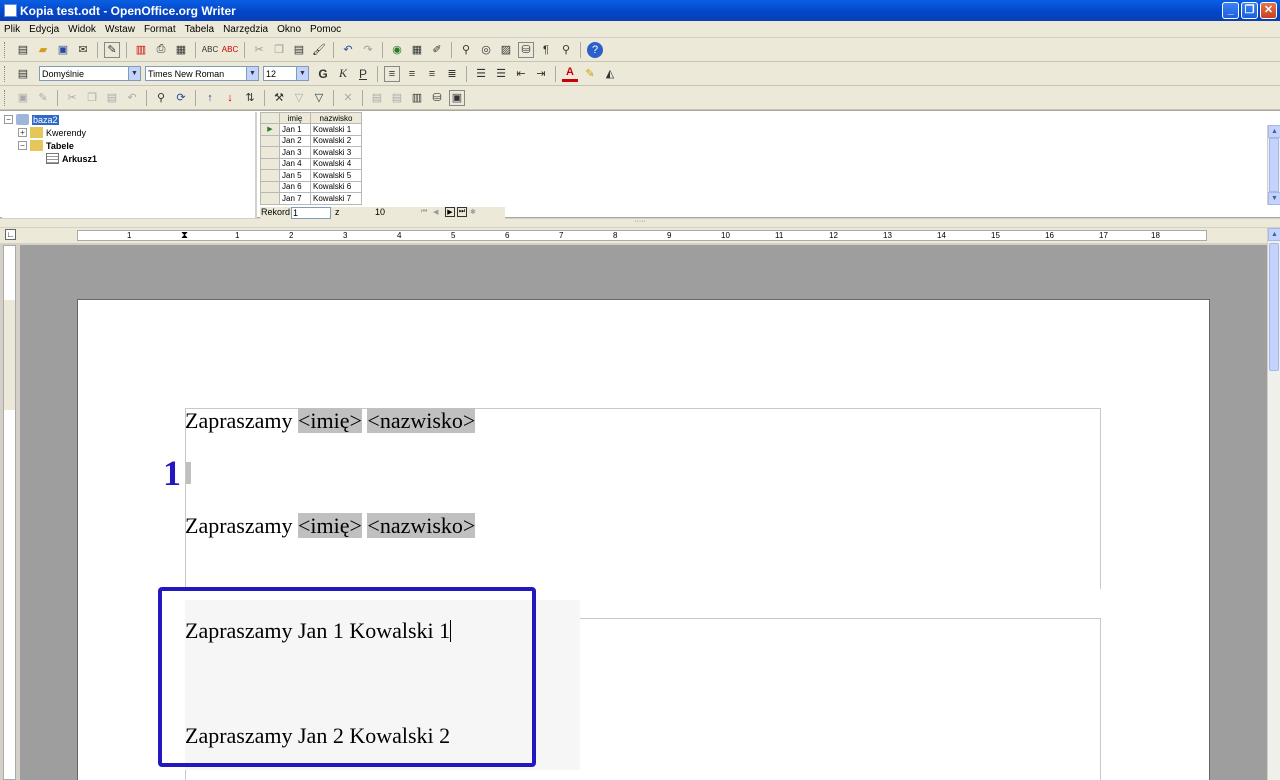 This screenshot has width=1280, height=780. I want to click on styles-formatting-icon: ▤, so click(23, 74).